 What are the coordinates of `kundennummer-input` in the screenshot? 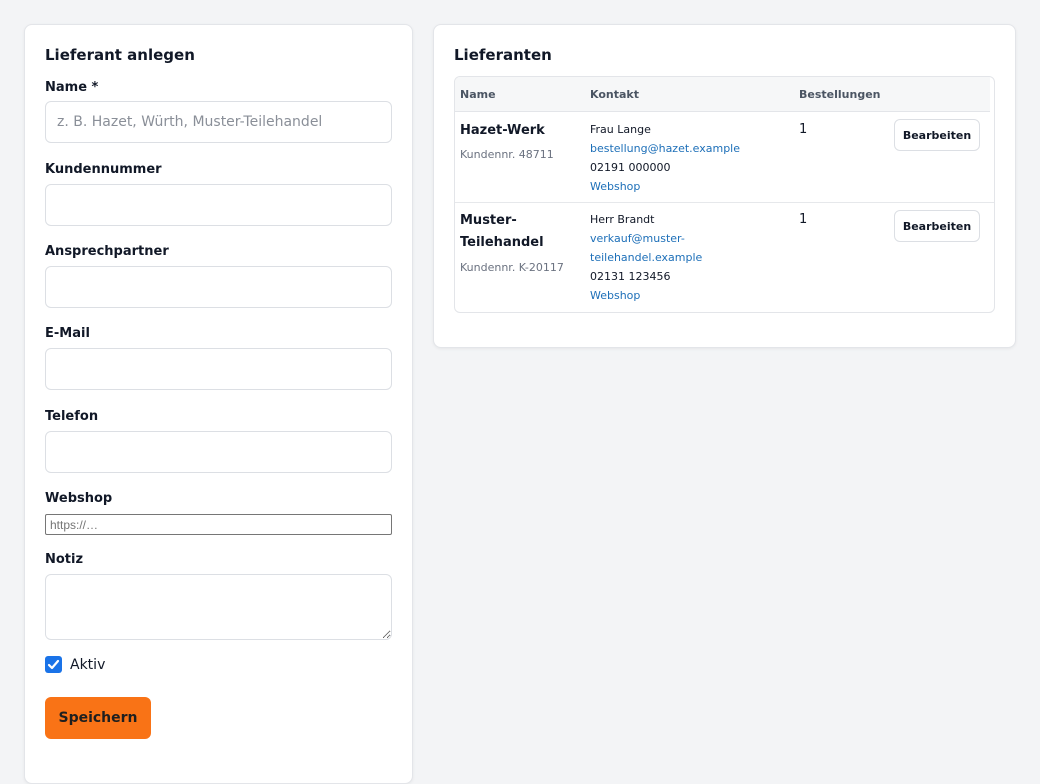 It's located at (218, 205).